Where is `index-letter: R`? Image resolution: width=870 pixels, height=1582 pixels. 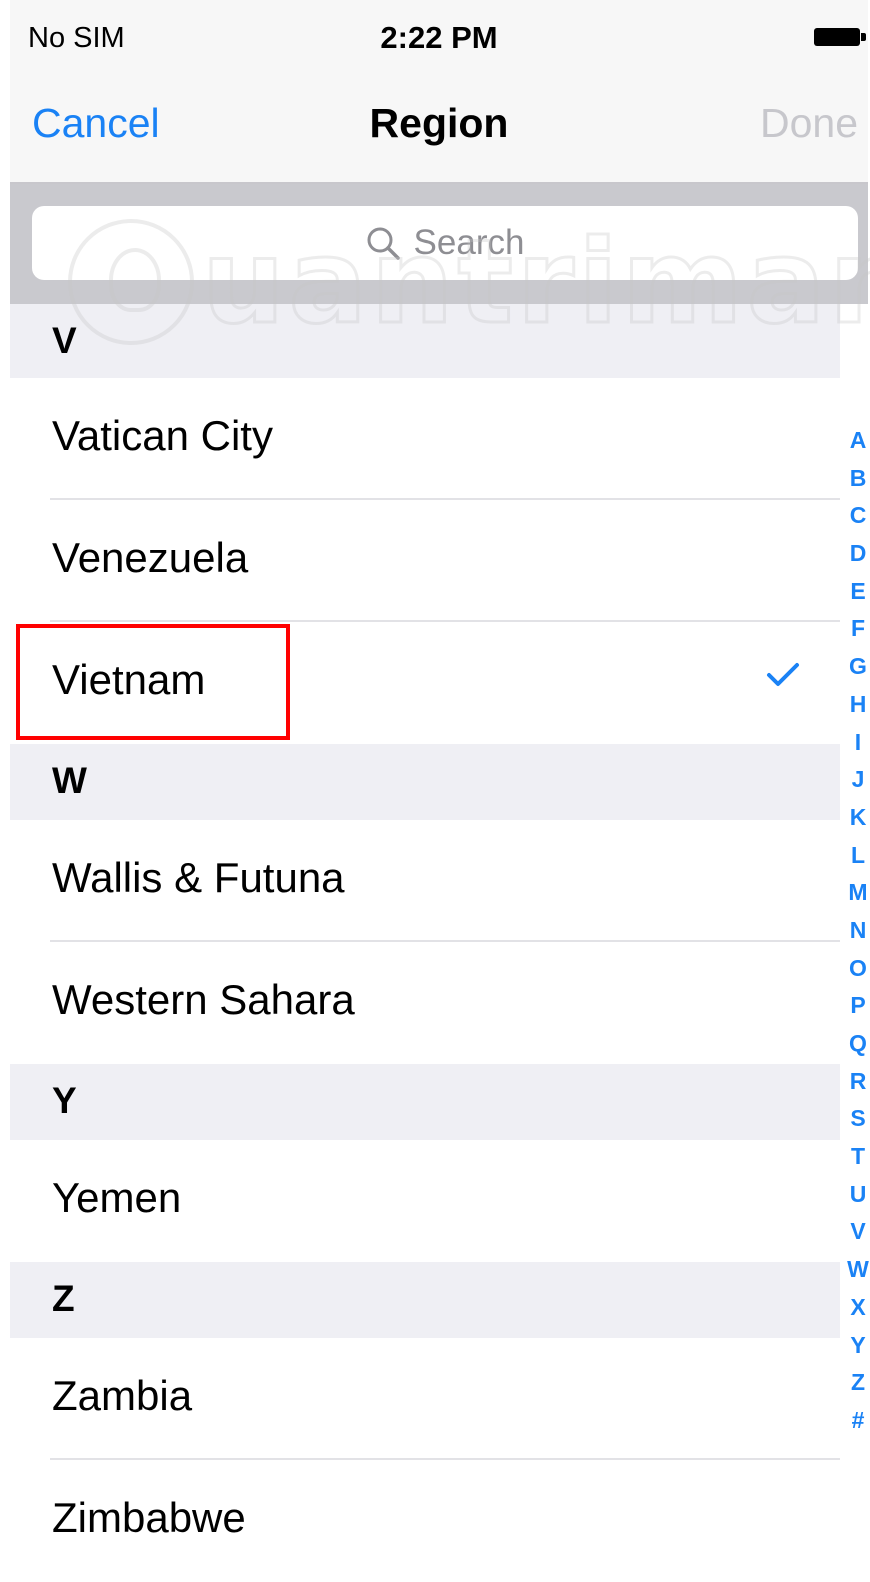 index-letter: R is located at coordinates (858, 1082).